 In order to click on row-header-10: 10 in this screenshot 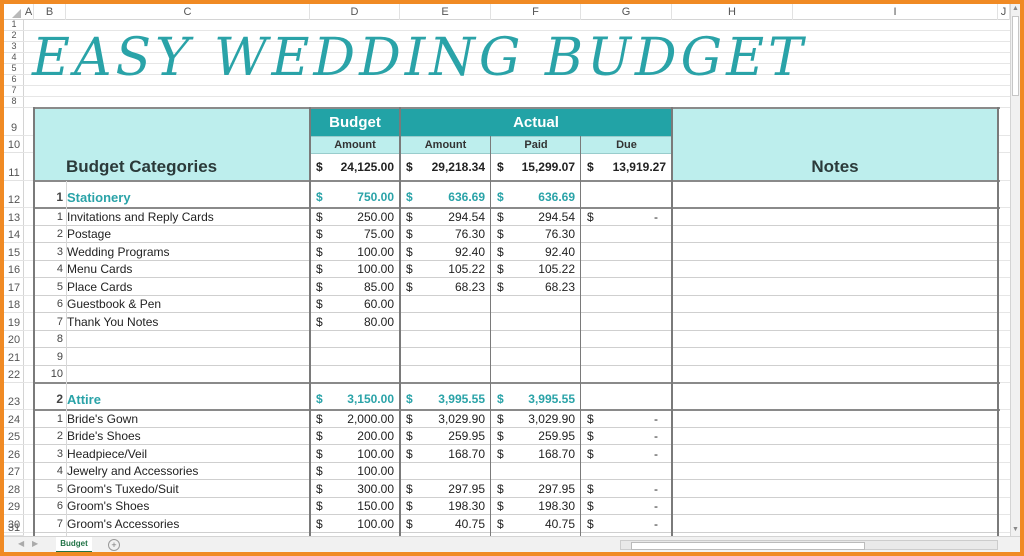, I will do `click(14, 144)`.